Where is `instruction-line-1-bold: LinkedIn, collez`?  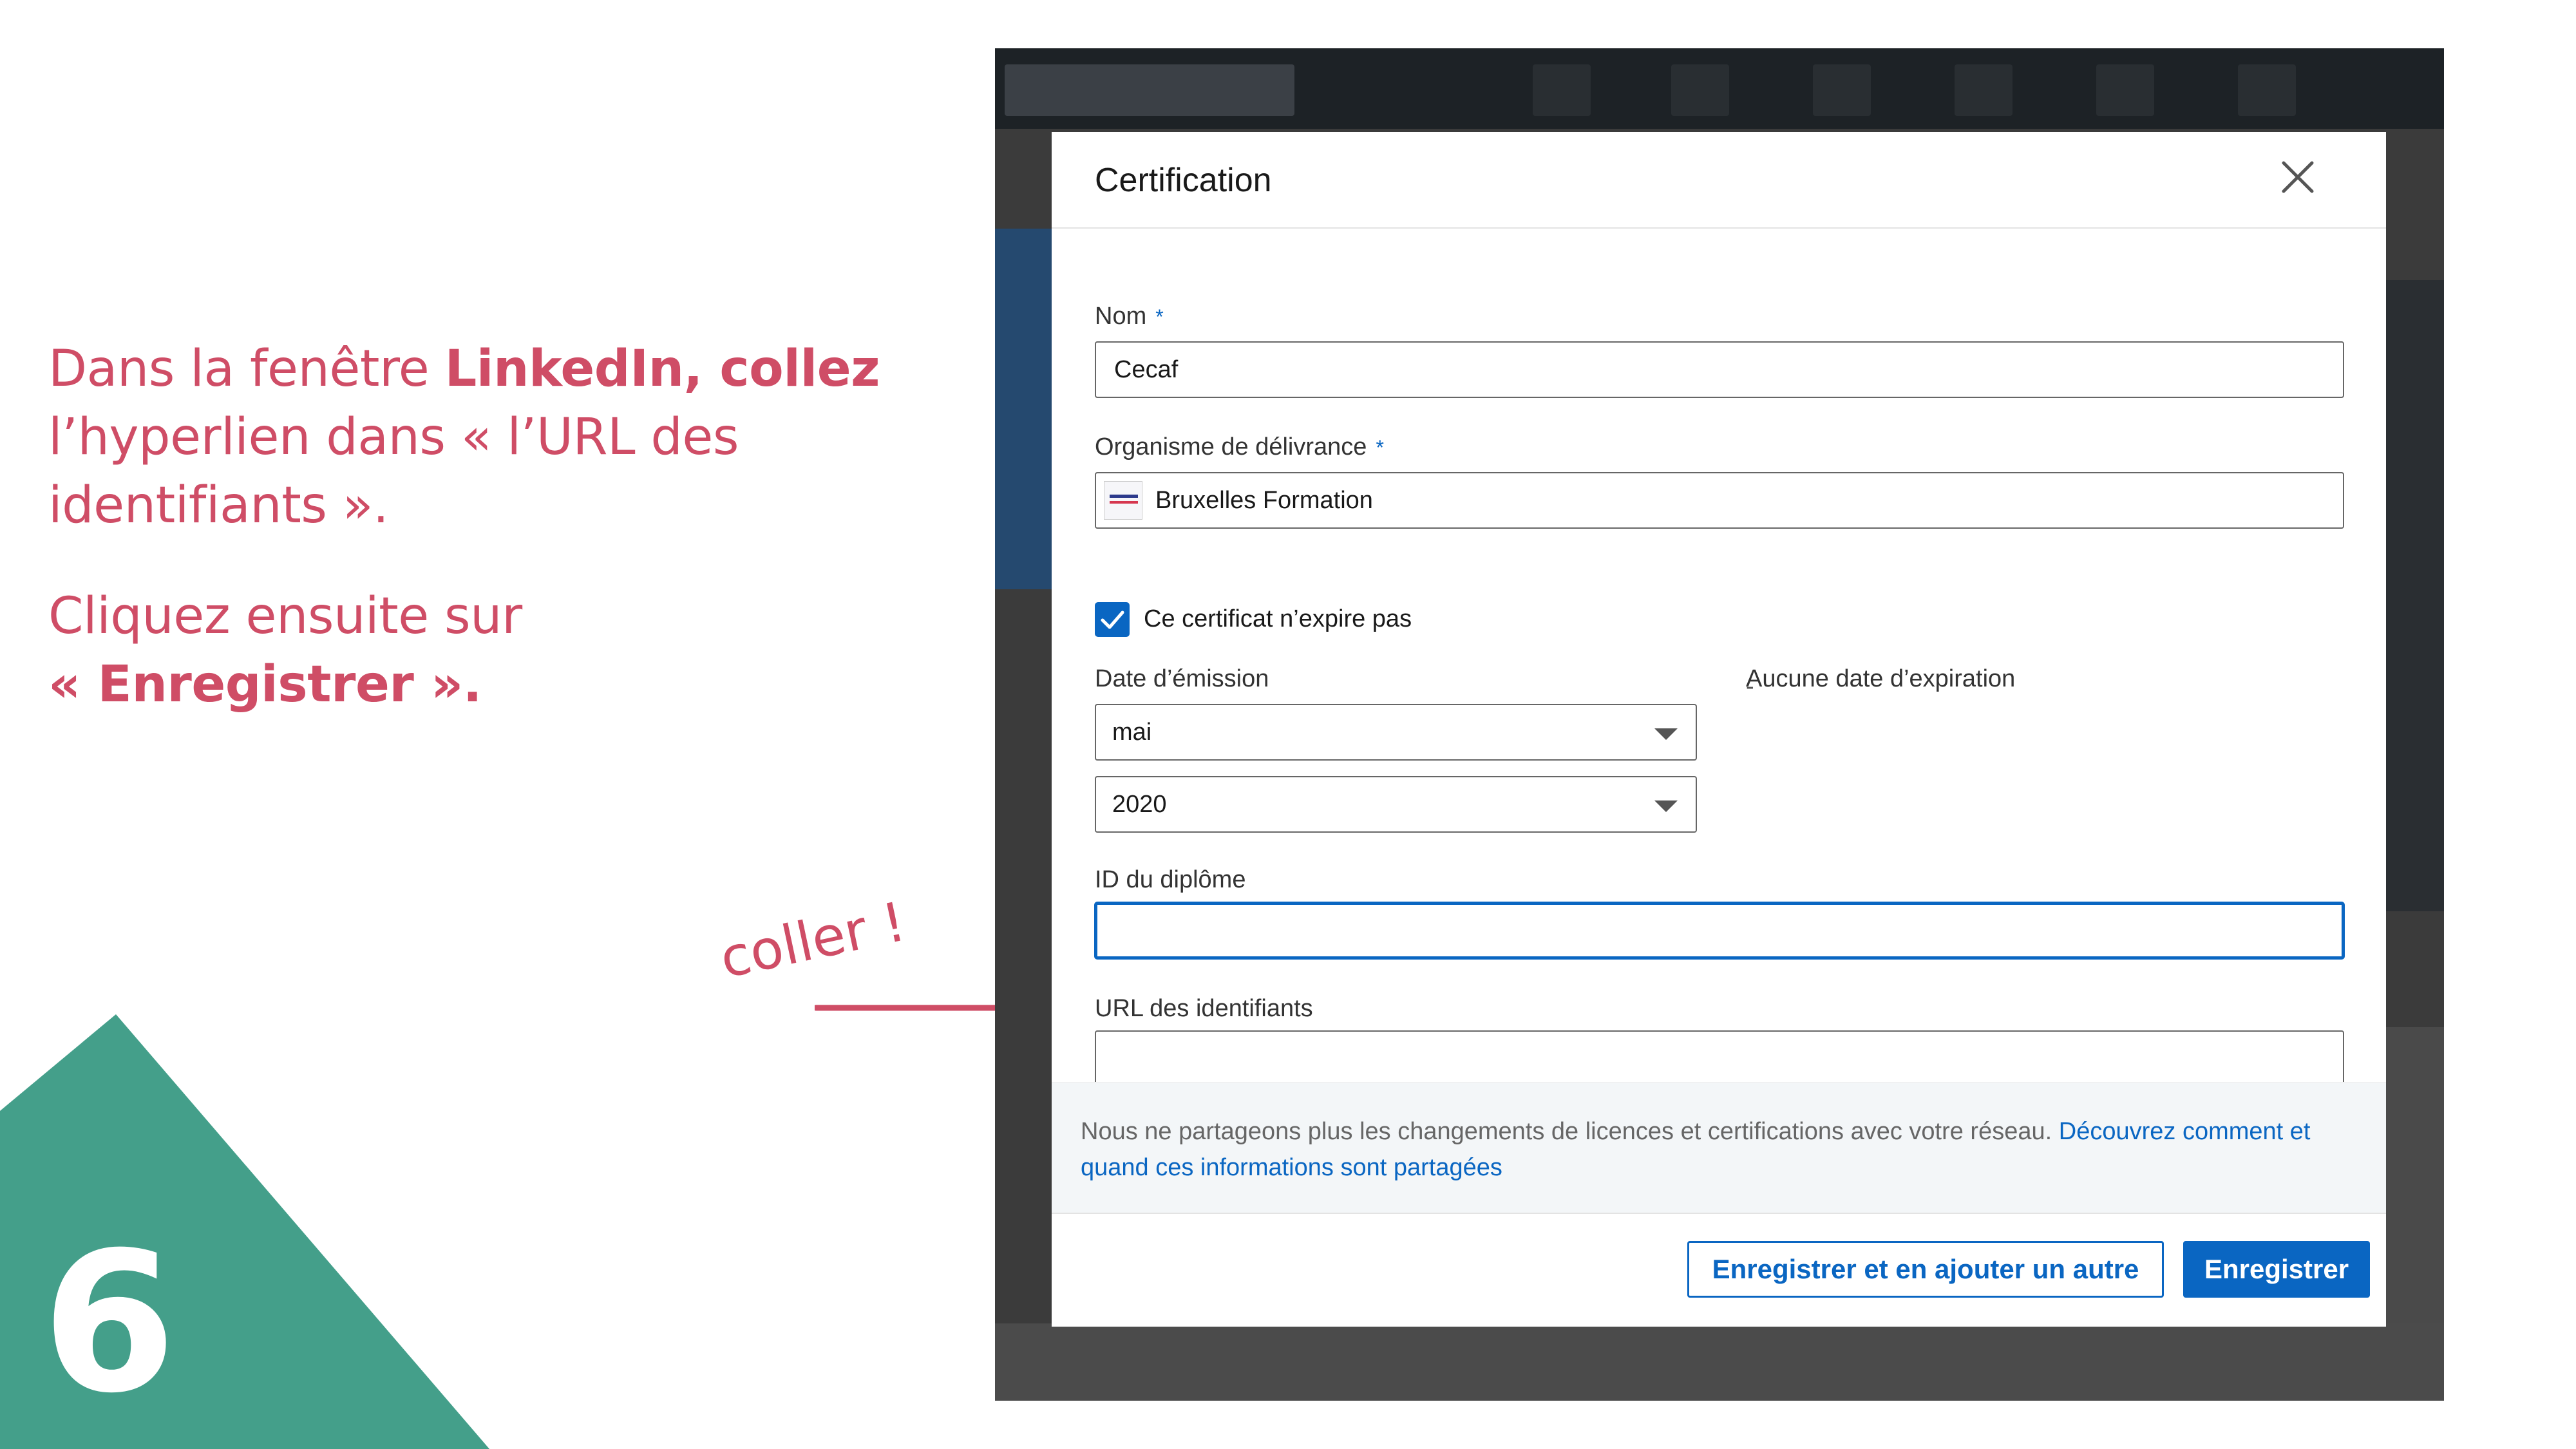 instruction-line-1-bold: LinkedIn, collez is located at coordinates (662, 369).